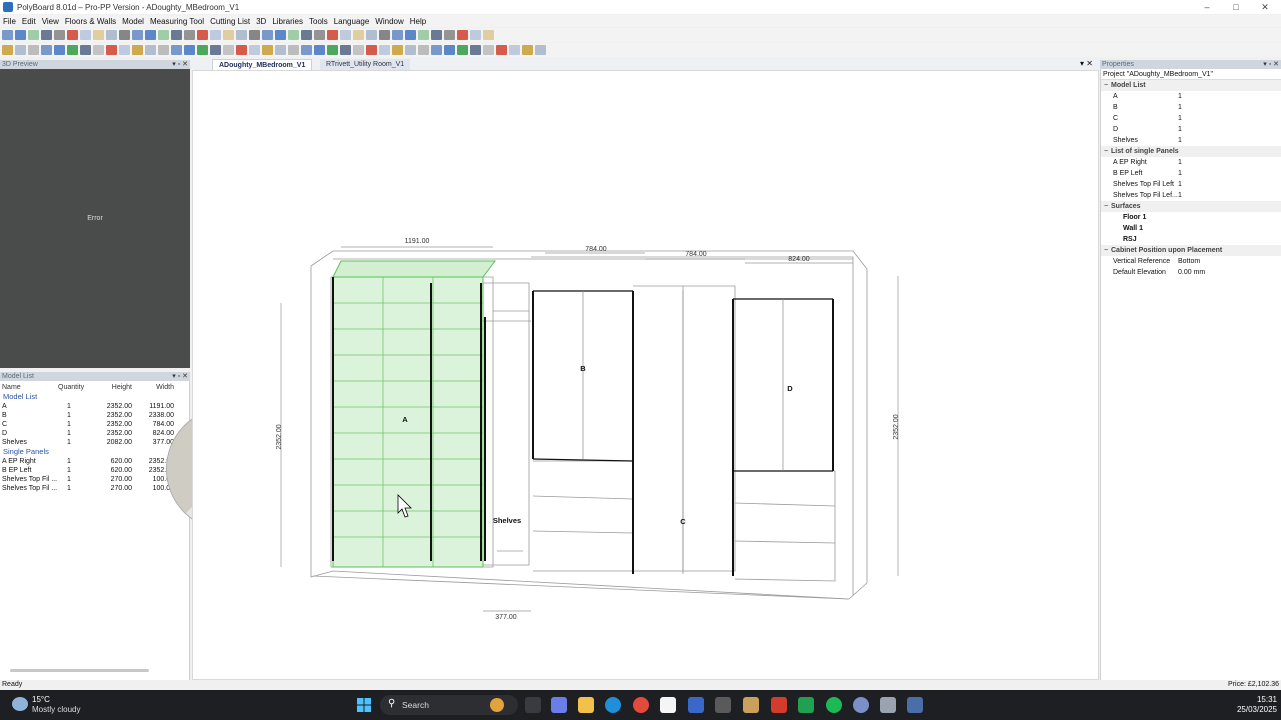  I want to click on property-row: RSJ, so click(1191, 239).